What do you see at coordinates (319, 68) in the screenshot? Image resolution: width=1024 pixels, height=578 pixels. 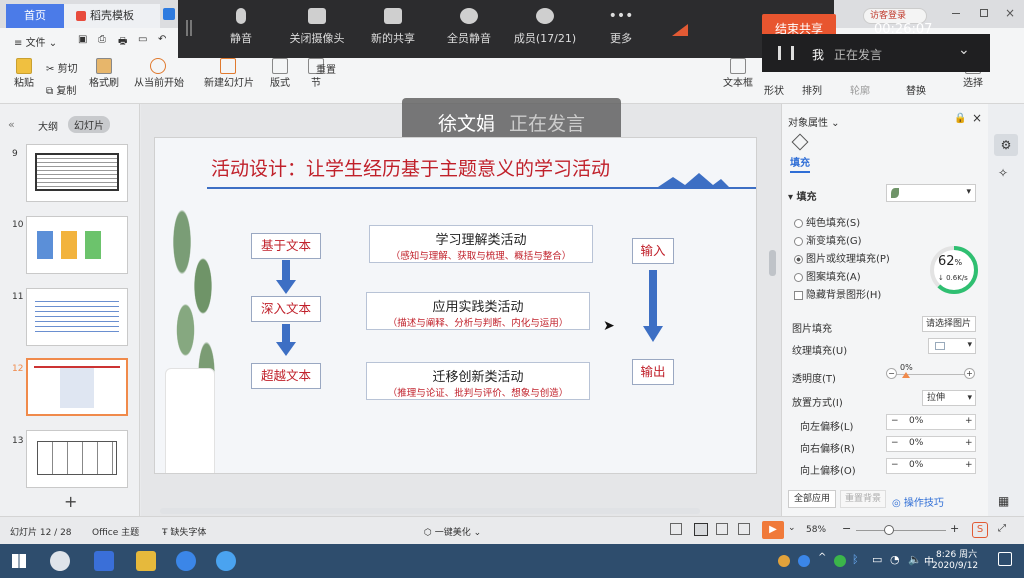 I see `reset-button: 重置` at bounding box center [319, 68].